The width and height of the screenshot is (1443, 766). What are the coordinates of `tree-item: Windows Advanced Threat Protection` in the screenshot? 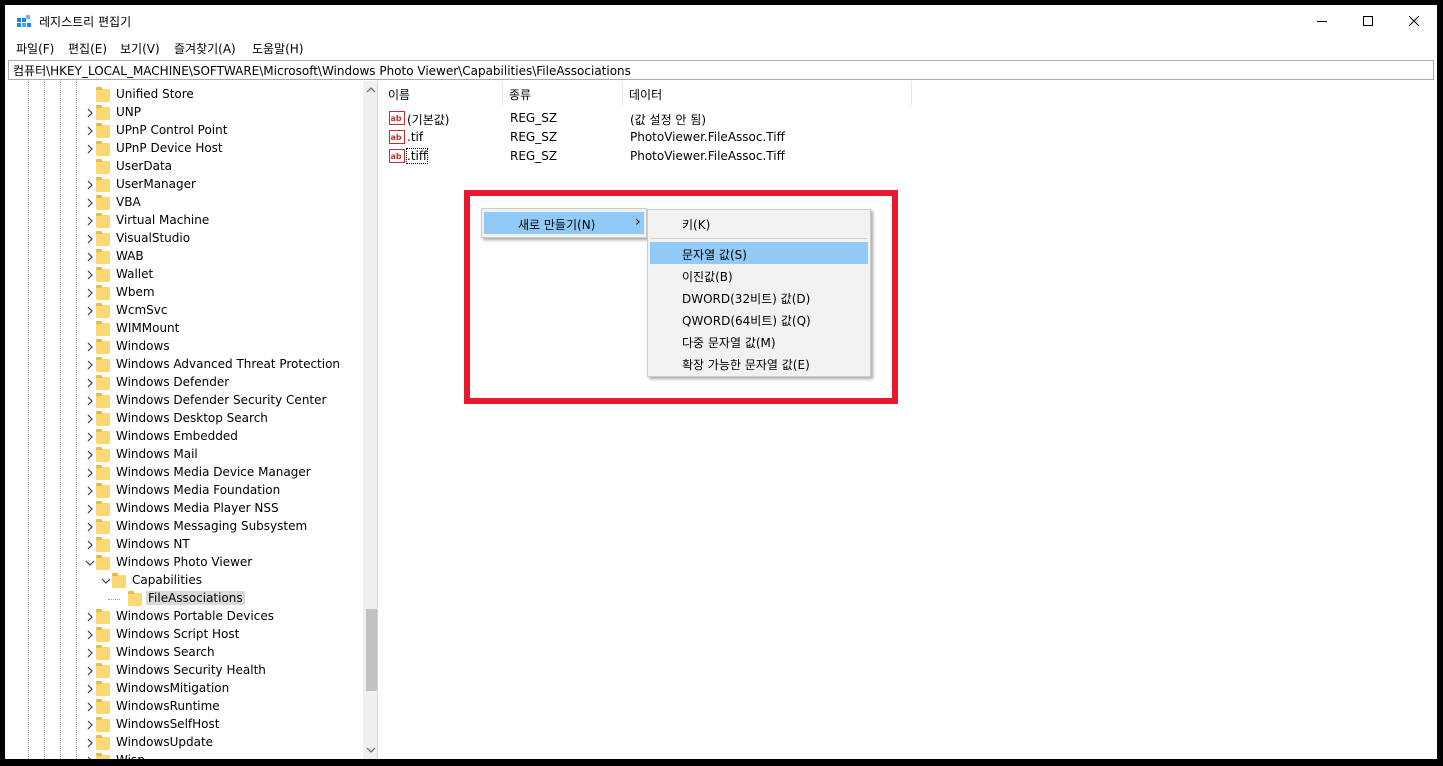 It's located at (186, 365).